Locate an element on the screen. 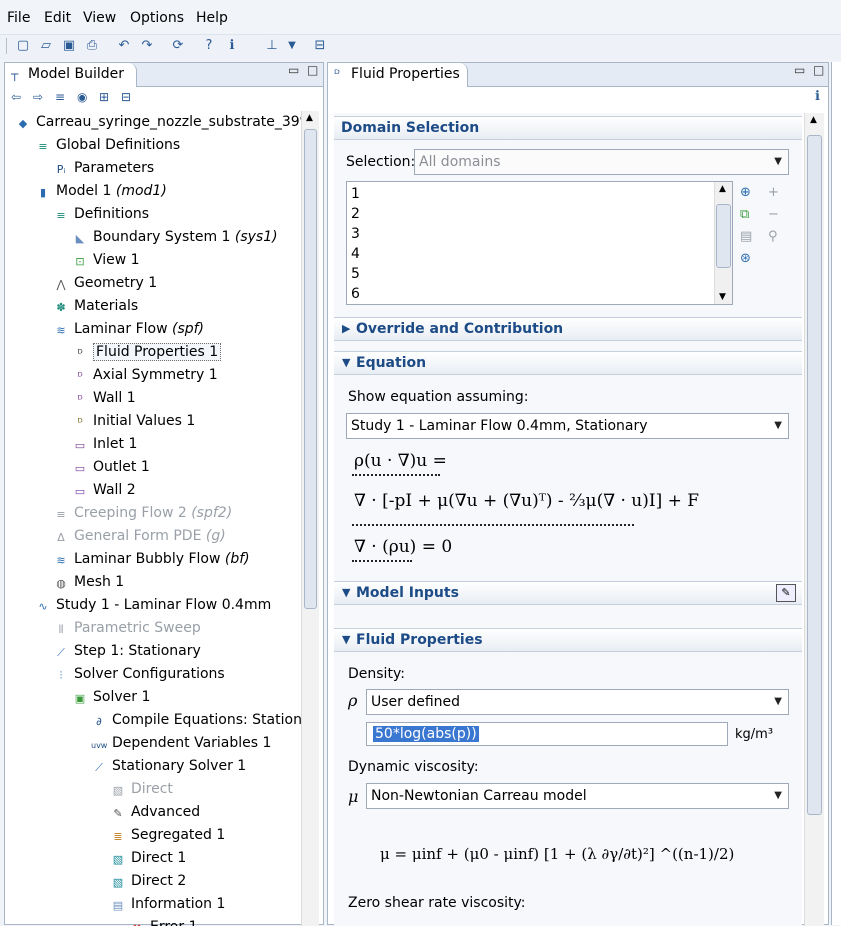 Image resolution: width=841 pixels, height=926 pixels. menu-file: File is located at coordinates (18, 18).